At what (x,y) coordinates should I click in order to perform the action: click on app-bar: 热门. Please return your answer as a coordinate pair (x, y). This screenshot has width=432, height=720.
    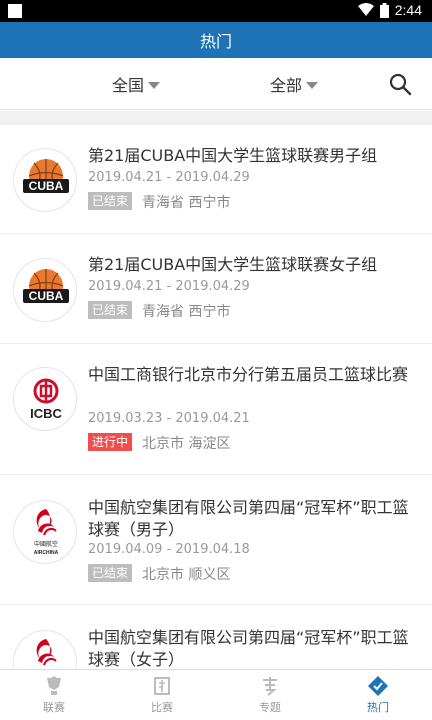
    Looking at the image, I should click on (216, 40).